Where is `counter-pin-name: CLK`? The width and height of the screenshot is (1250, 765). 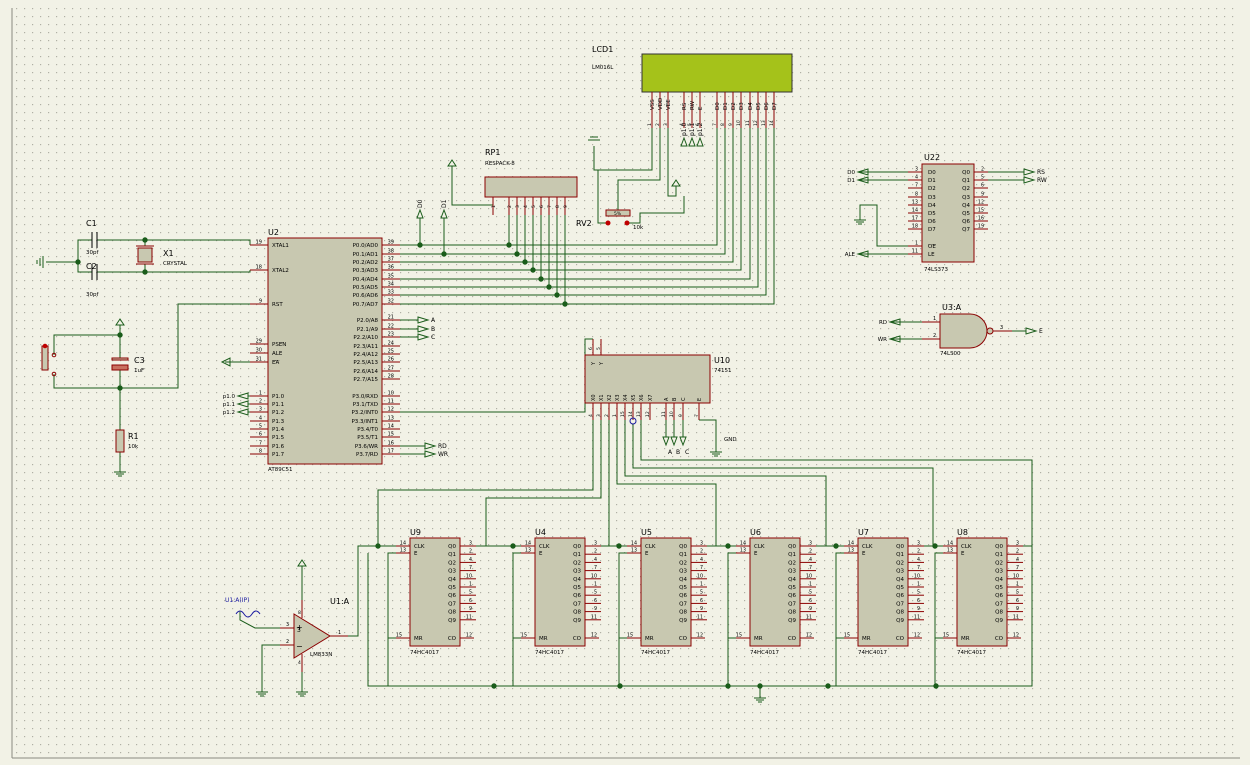 counter-pin-name: CLK is located at coordinates (966, 547).